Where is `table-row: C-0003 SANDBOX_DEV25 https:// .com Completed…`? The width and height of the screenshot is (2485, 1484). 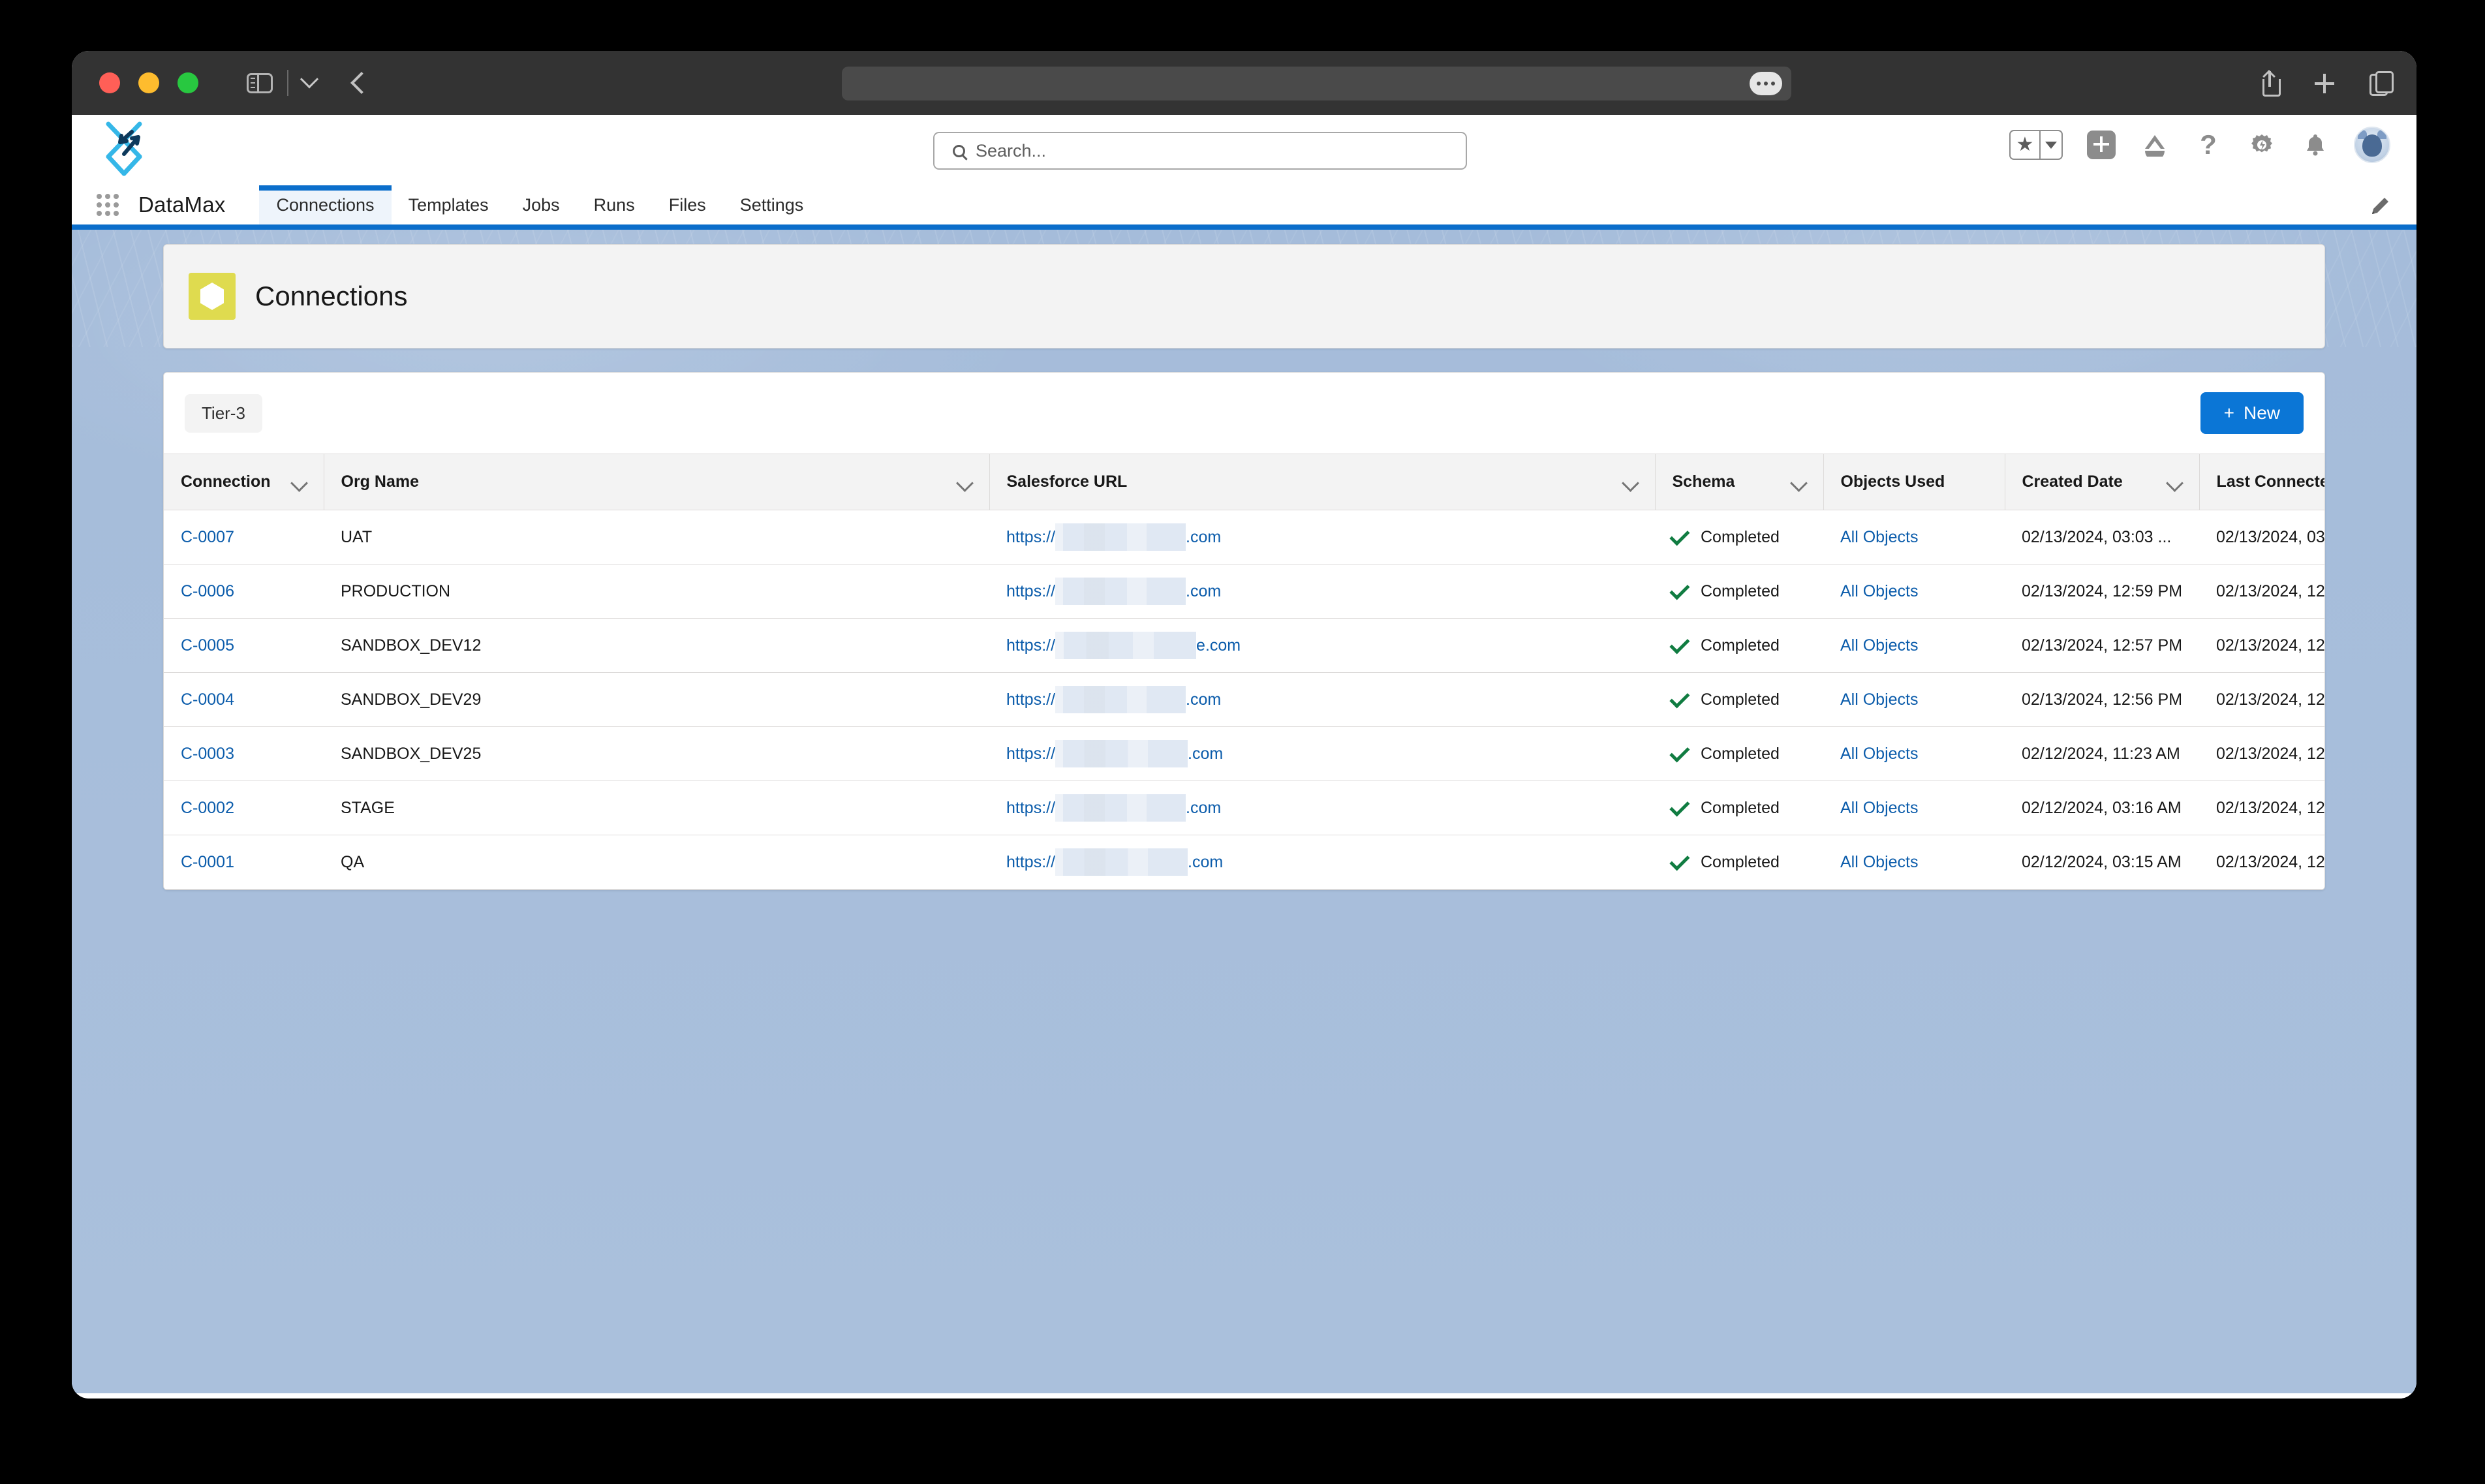 table-row: C-0003 SANDBOX_DEV25 https:// .com Completed… is located at coordinates (1244, 753).